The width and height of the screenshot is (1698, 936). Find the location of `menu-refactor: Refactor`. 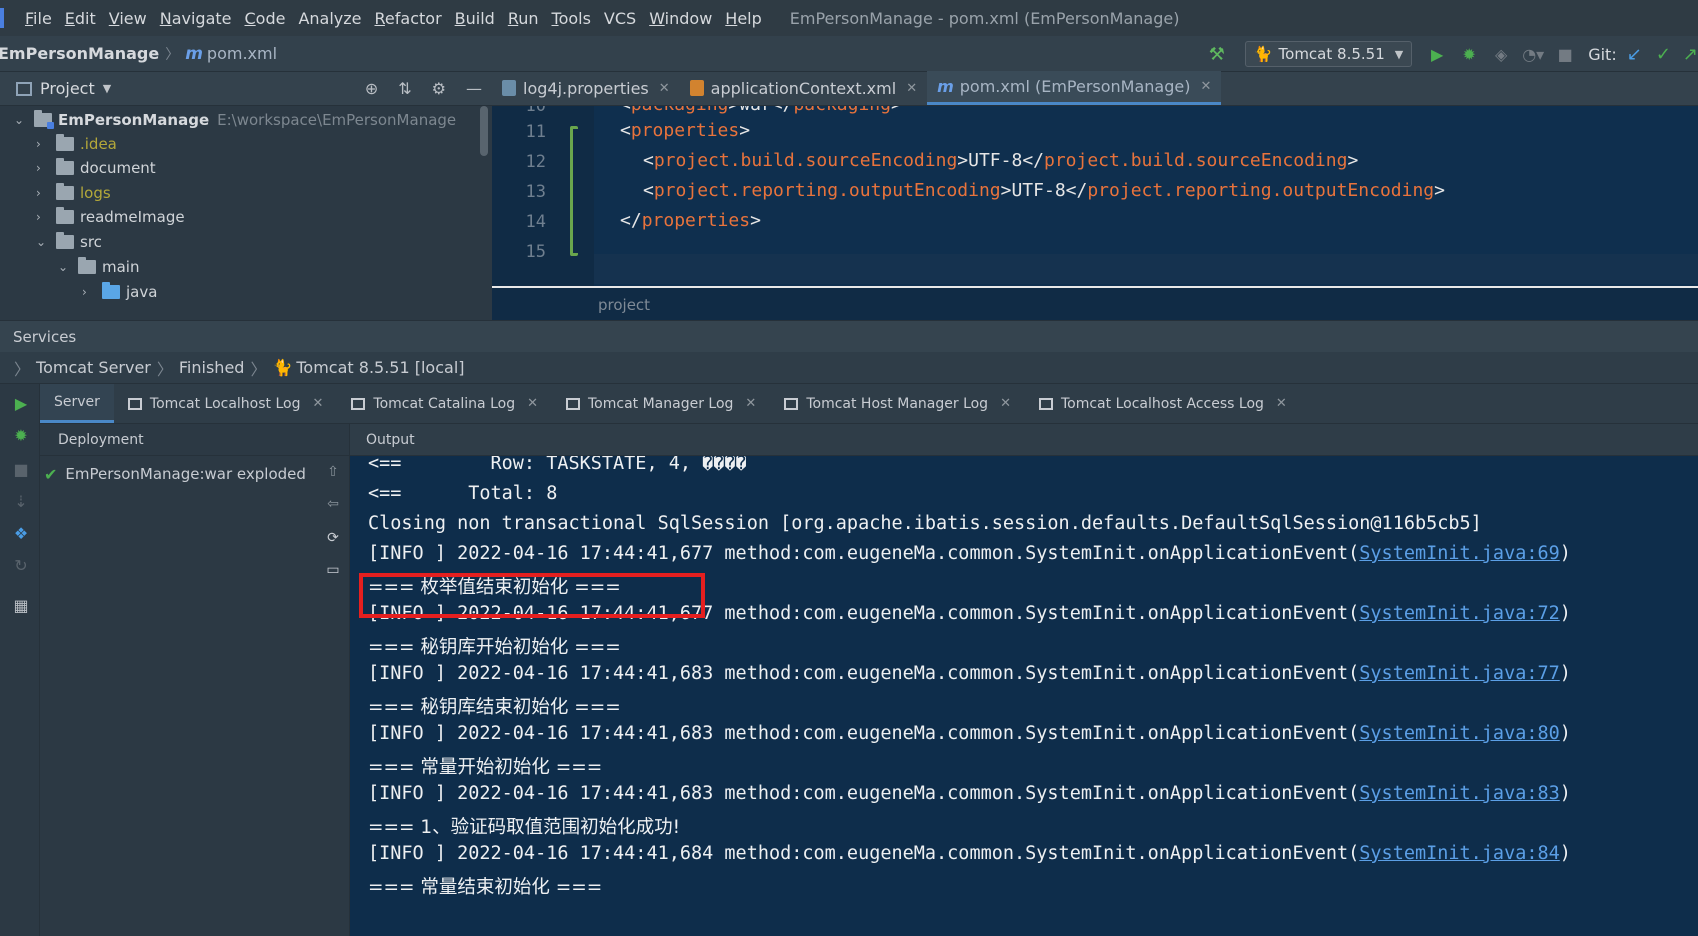

menu-refactor: Refactor is located at coordinates (408, 18).